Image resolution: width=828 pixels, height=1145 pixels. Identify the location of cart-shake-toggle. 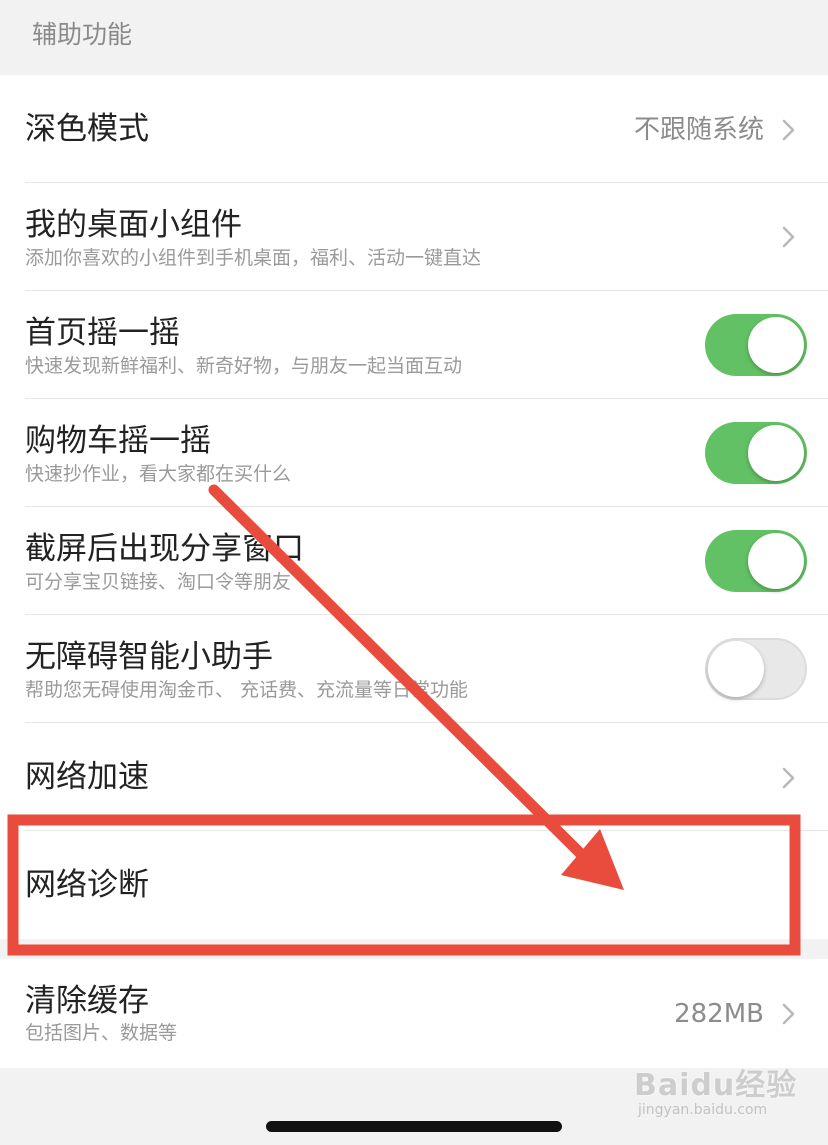
(756, 453).